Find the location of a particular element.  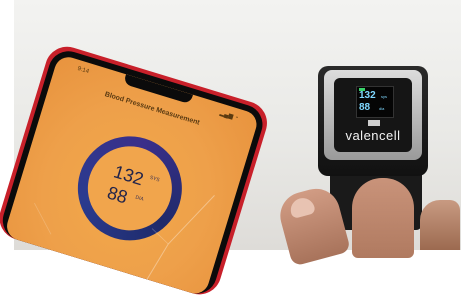

display-unit-2: dia is located at coordinates (382, 108).